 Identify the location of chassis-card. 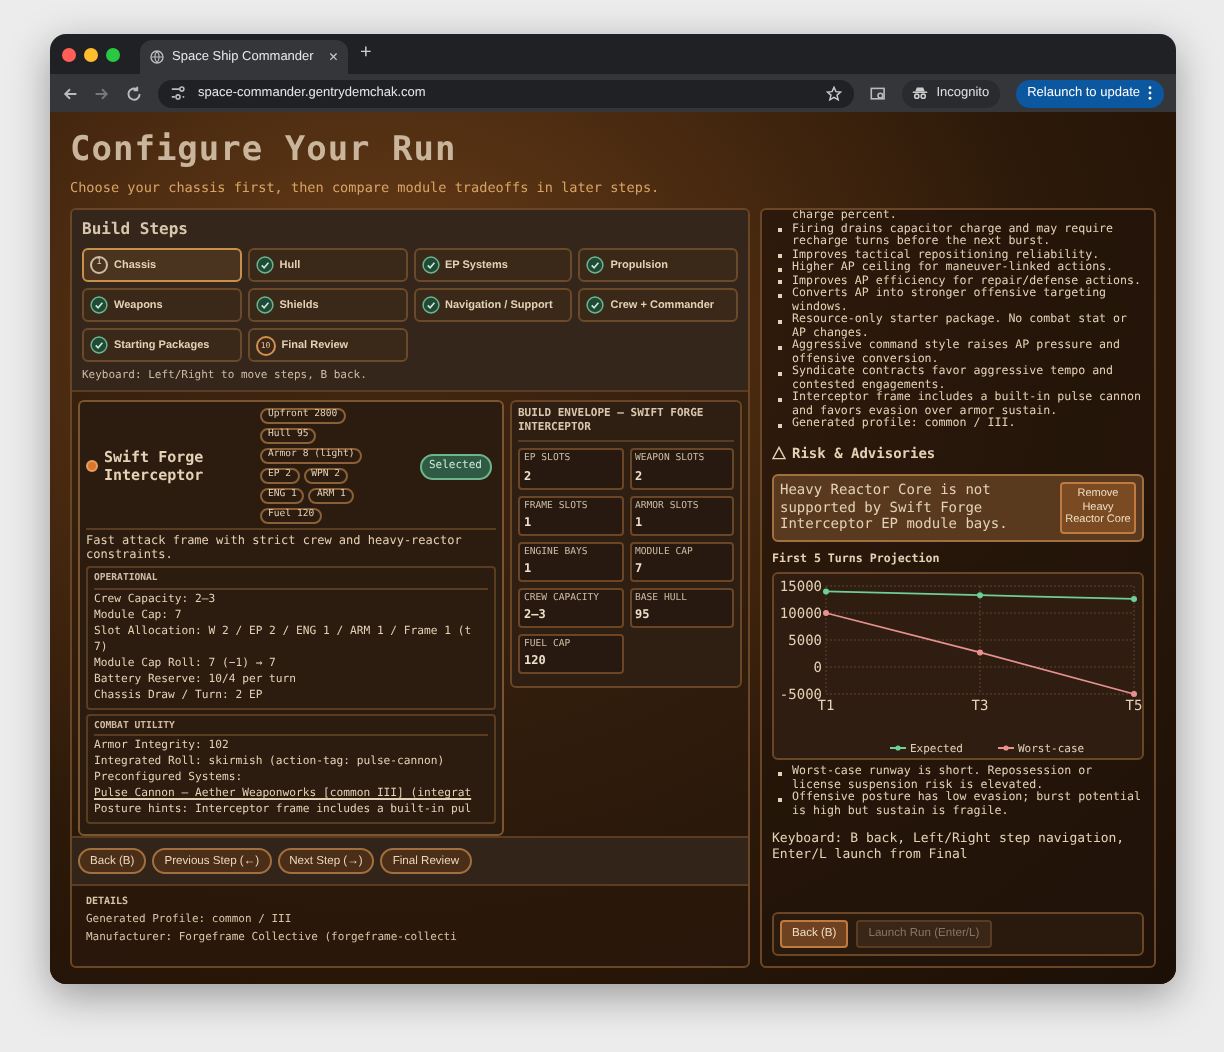
(291, 618).